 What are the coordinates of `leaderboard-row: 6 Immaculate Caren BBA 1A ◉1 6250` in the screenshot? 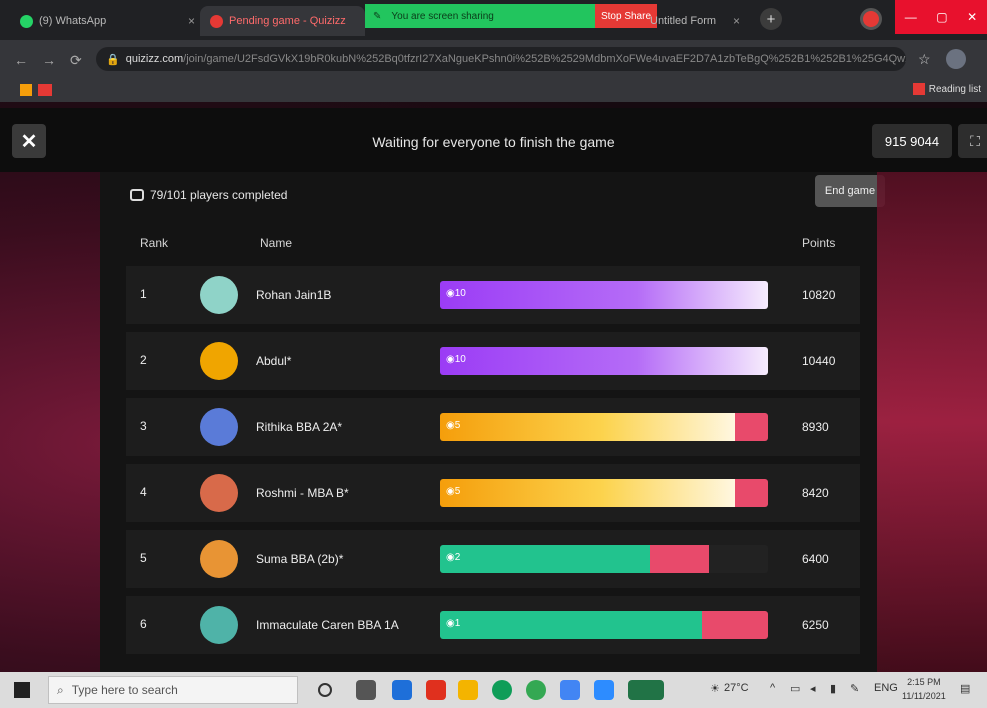 It's located at (493, 625).